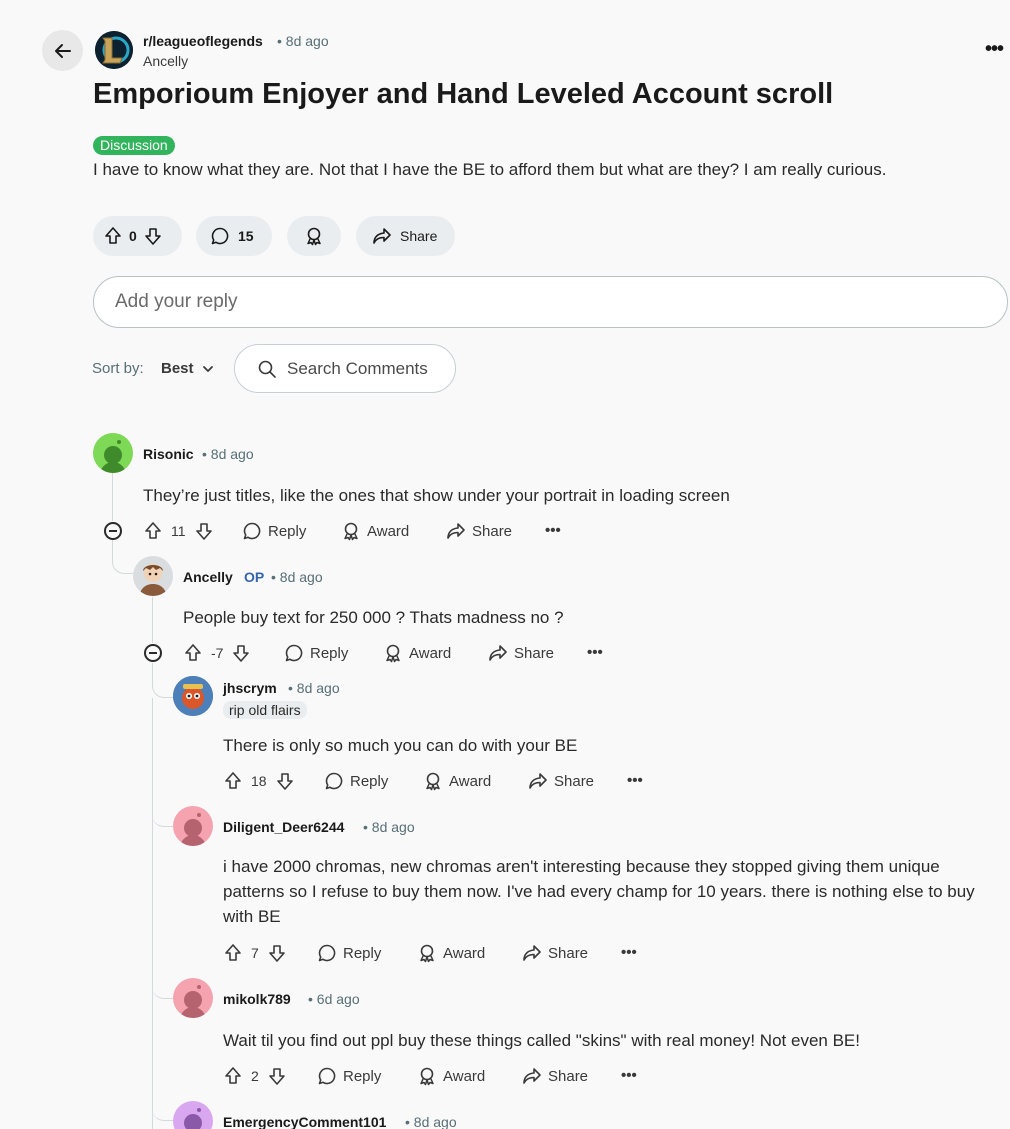 This screenshot has width=1010, height=1129. Describe the element at coordinates (250, 688) in the screenshot. I see `comment-author: jhscrym` at that location.